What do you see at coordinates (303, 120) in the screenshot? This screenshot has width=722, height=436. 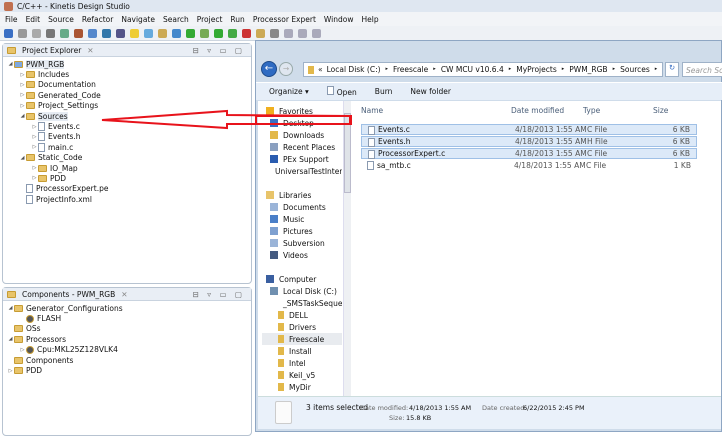 I see `red-highlight-box` at bounding box center [303, 120].